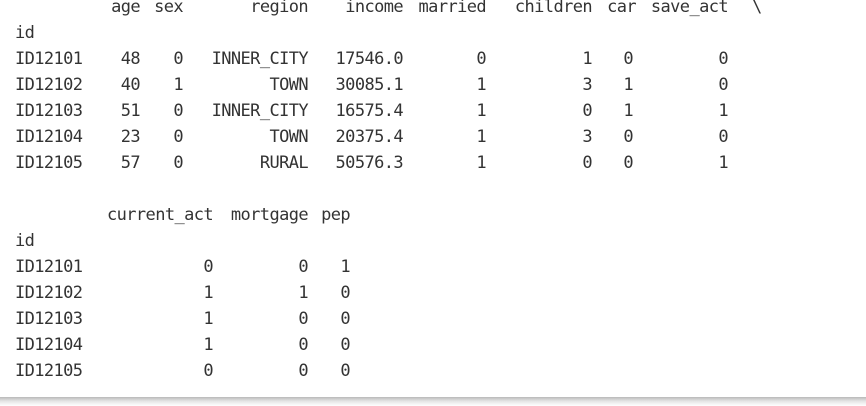 This screenshot has height=406, width=866. Describe the element at coordinates (481, 59) in the screenshot. I see `cell-married: 0` at that location.